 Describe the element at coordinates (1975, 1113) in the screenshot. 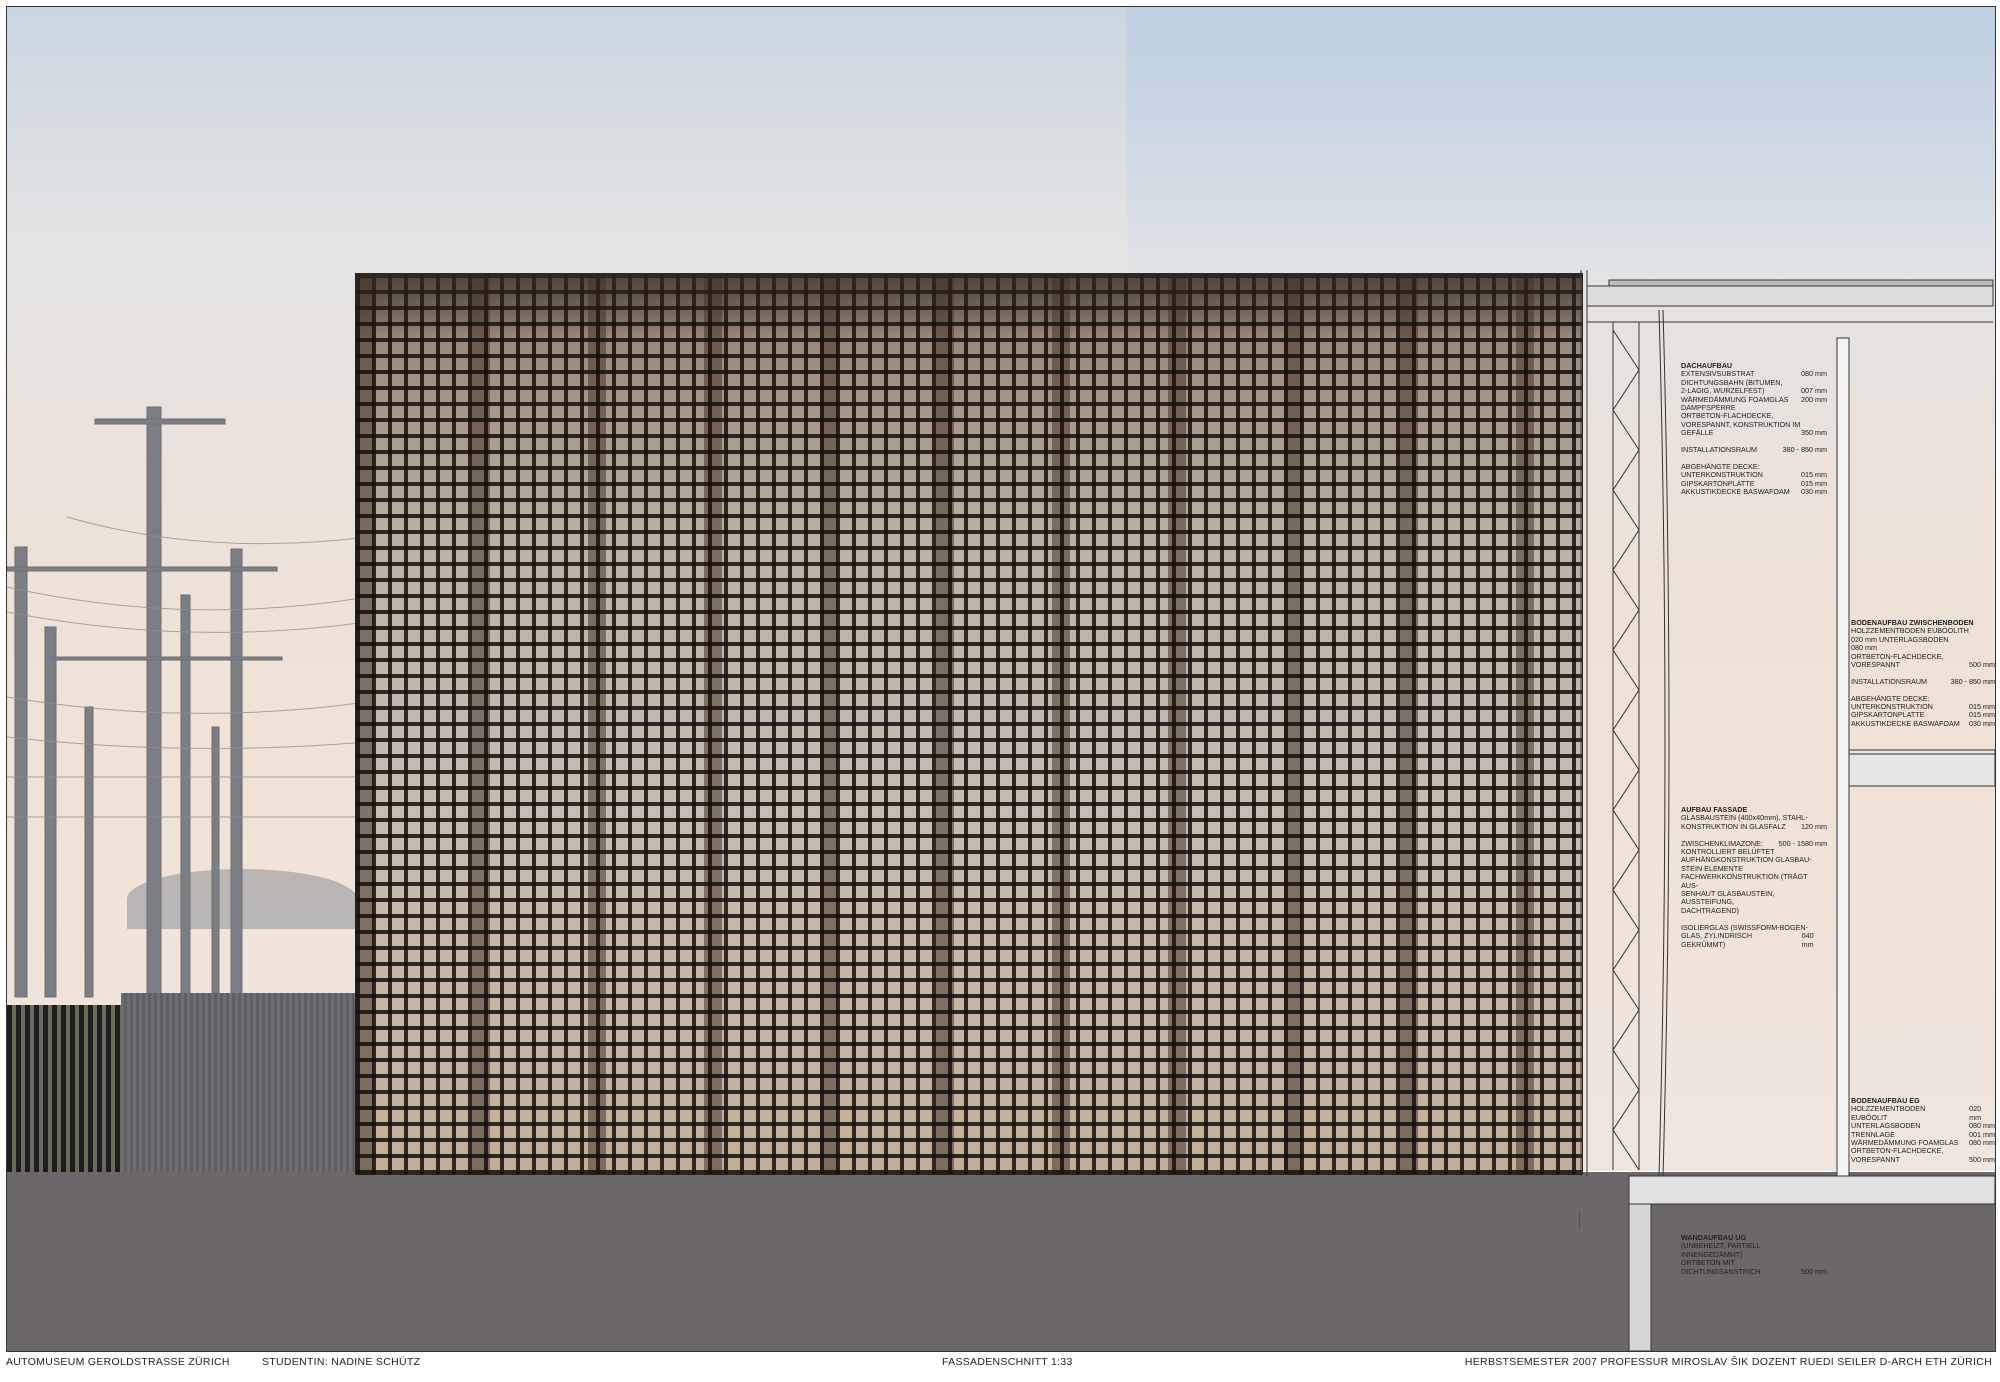

I see `note-value: 020 mm` at that location.